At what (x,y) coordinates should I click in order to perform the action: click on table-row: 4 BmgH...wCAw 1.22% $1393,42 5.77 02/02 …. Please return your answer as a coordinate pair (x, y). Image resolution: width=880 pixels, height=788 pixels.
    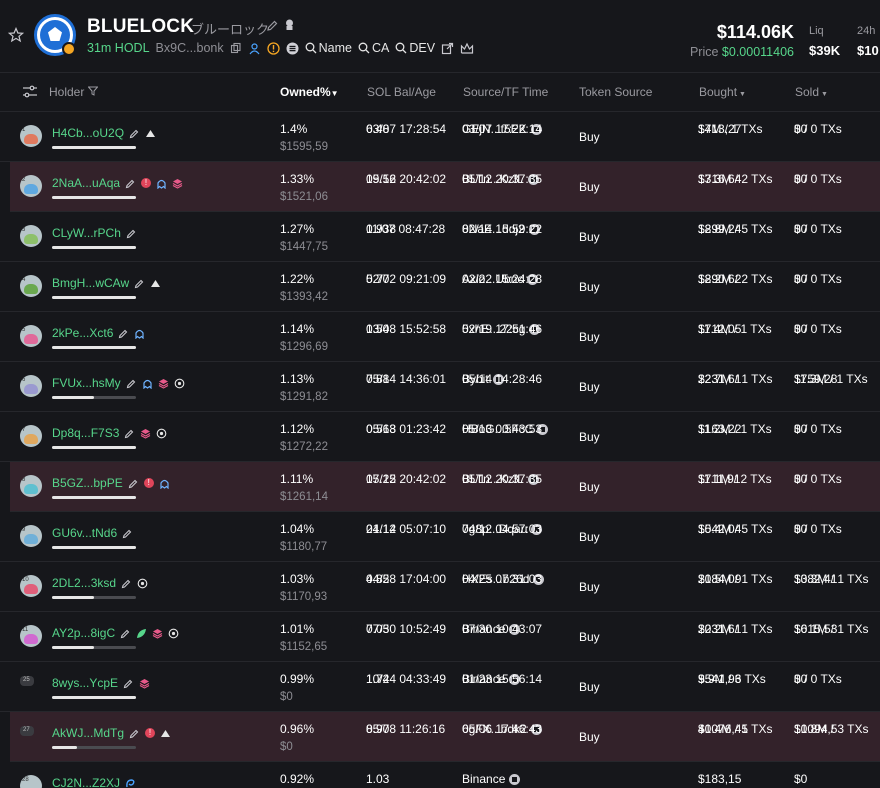
    Looking at the image, I should click on (440, 287).